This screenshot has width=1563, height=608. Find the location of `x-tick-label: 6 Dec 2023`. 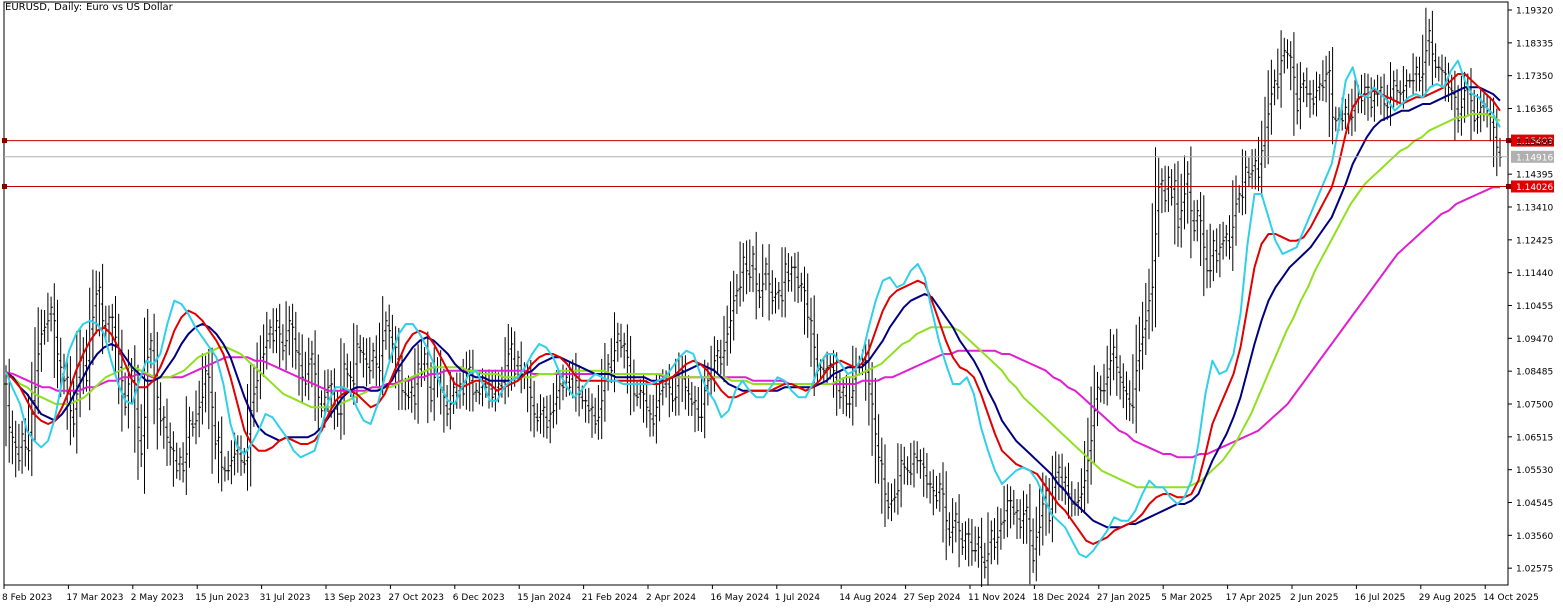

x-tick-label: 6 Dec 2023 is located at coordinates (479, 598).